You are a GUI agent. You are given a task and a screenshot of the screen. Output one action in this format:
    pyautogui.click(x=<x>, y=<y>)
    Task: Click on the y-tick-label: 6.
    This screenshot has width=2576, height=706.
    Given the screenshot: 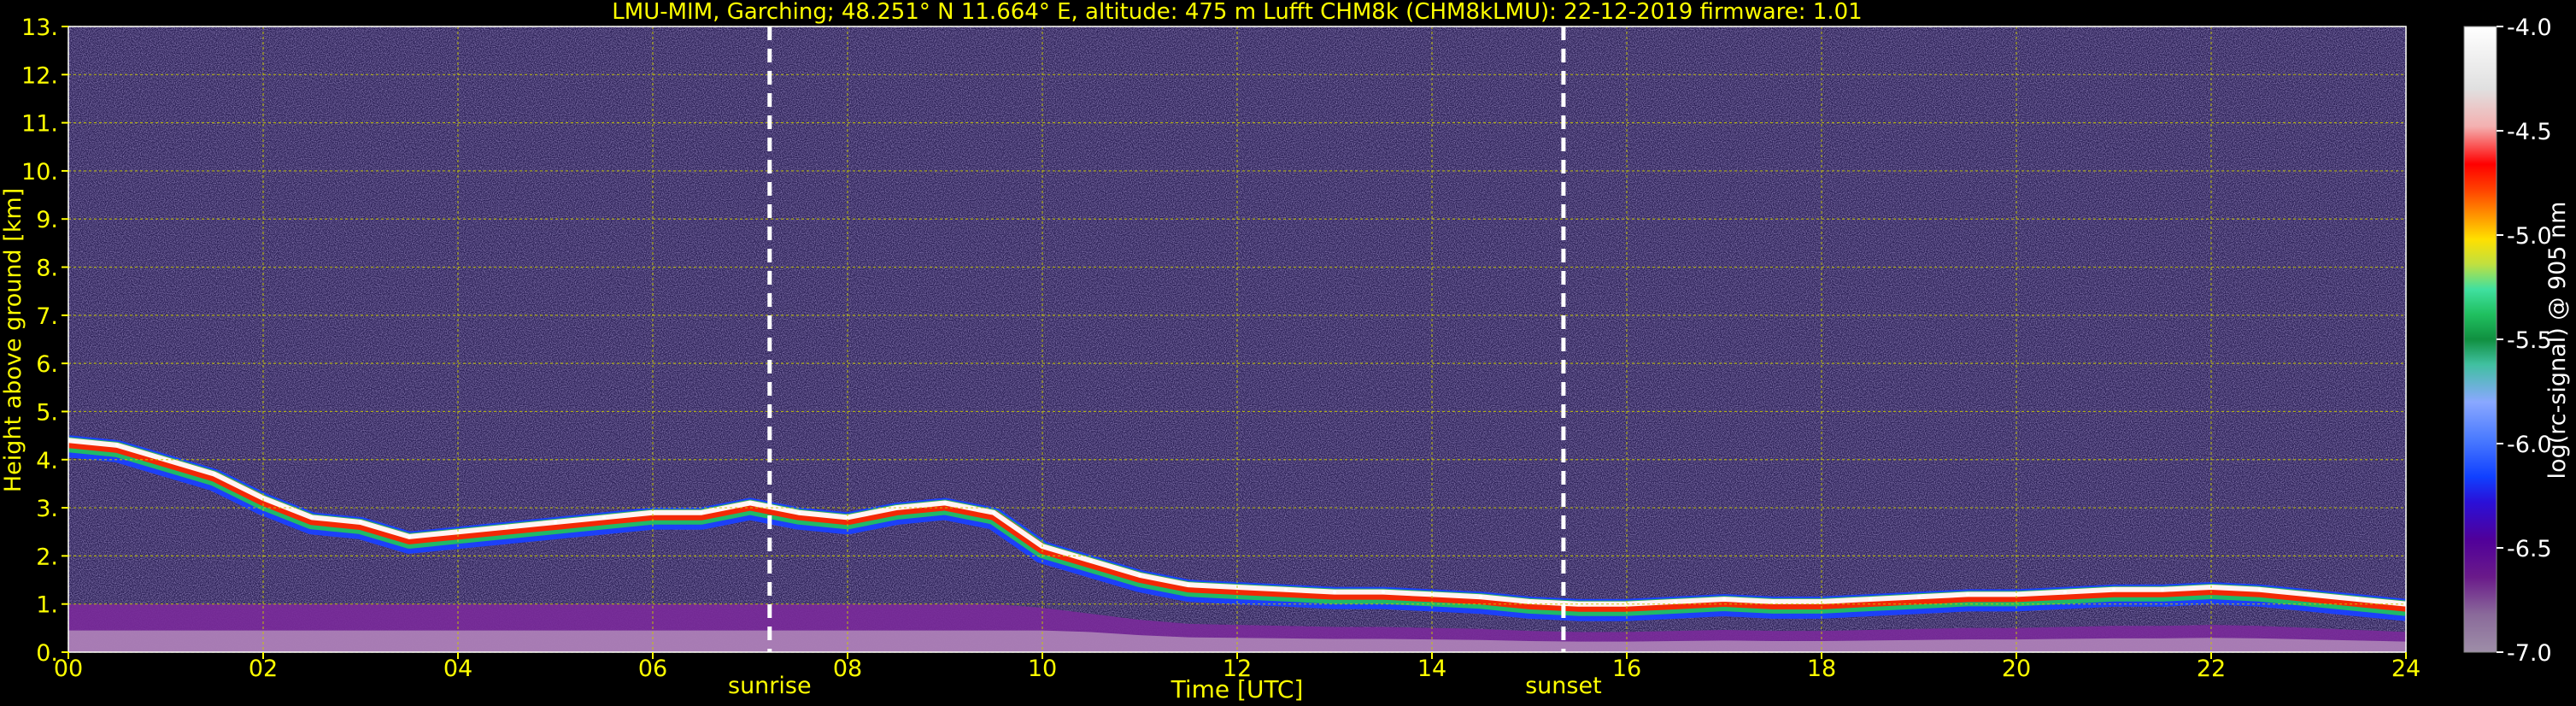 What is the action you would take?
    pyautogui.click(x=47, y=364)
    